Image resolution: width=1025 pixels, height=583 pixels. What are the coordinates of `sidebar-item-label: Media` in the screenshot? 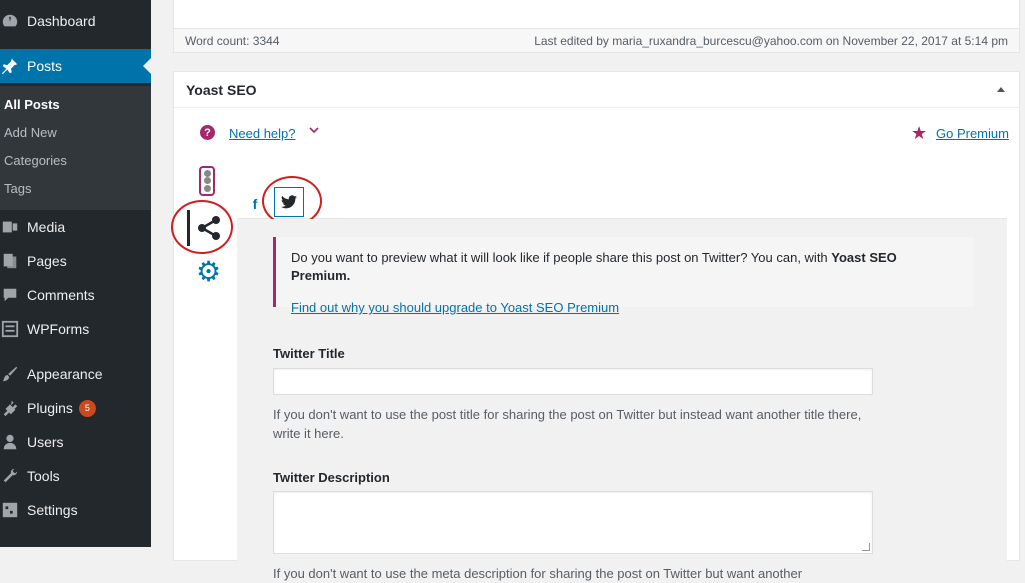 It's located at (46, 227).